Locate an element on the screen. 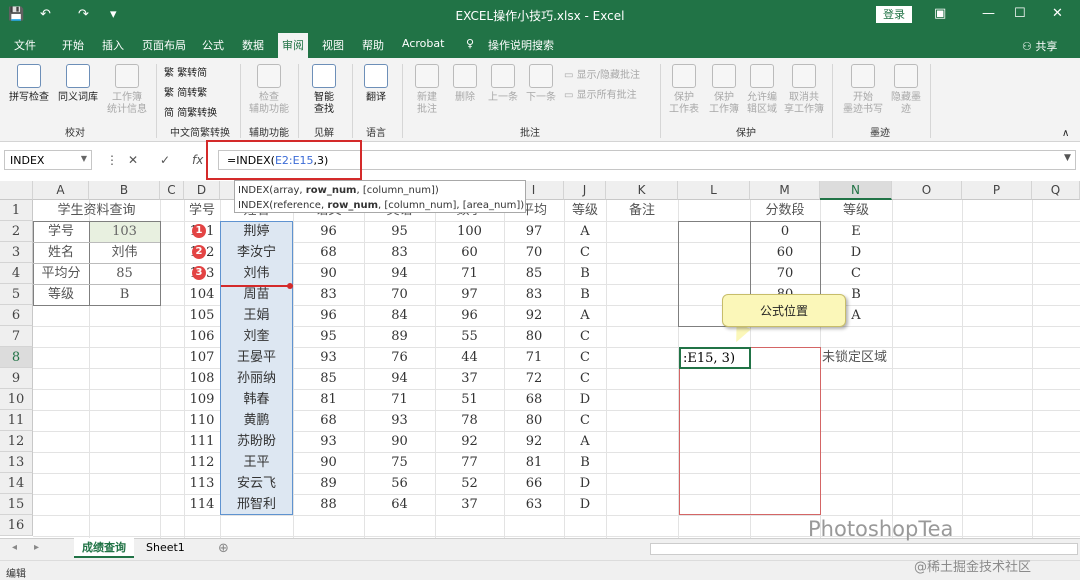 The height and width of the screenshot is (580, 1080). column-header: B is located at coordinates (124, 190).